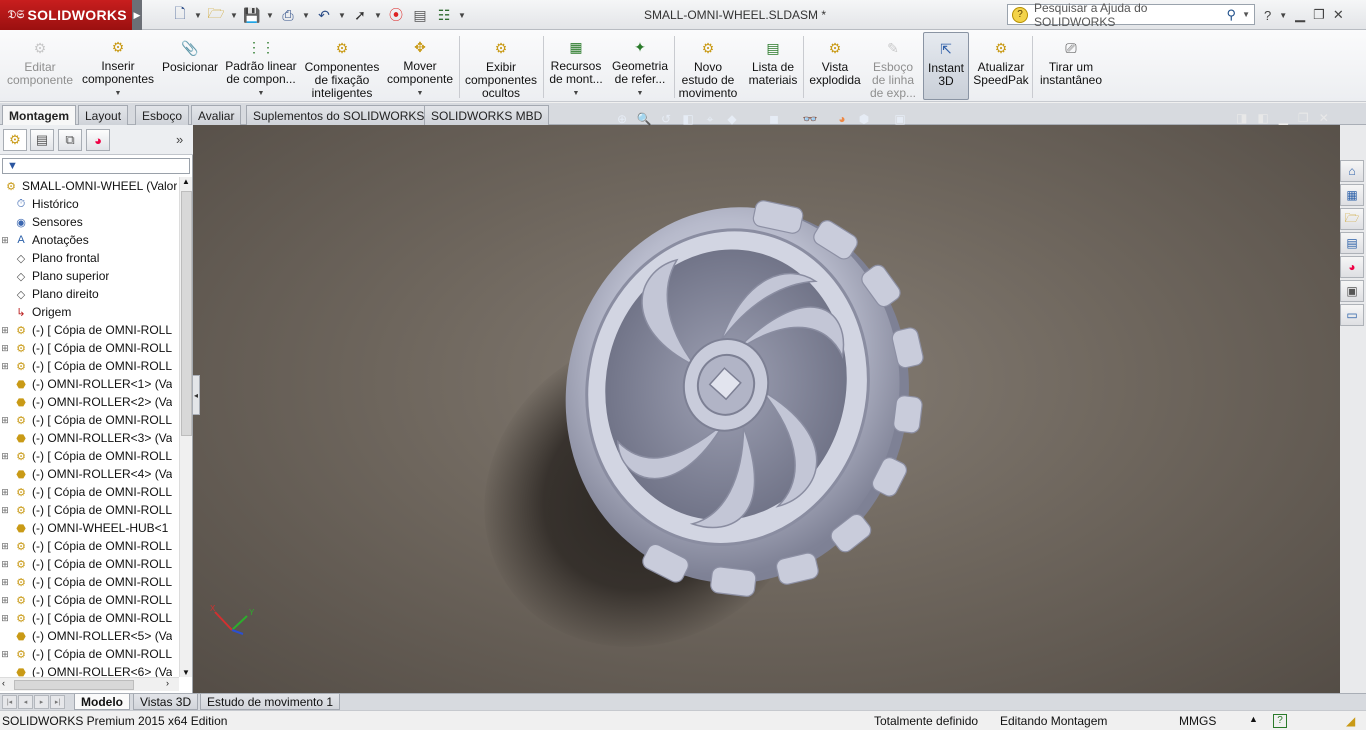  What do you see at coordinates (270, 15) in the screenshot?
I see `save-dropdown-icon: ▼` at bounding box center [270, 15].